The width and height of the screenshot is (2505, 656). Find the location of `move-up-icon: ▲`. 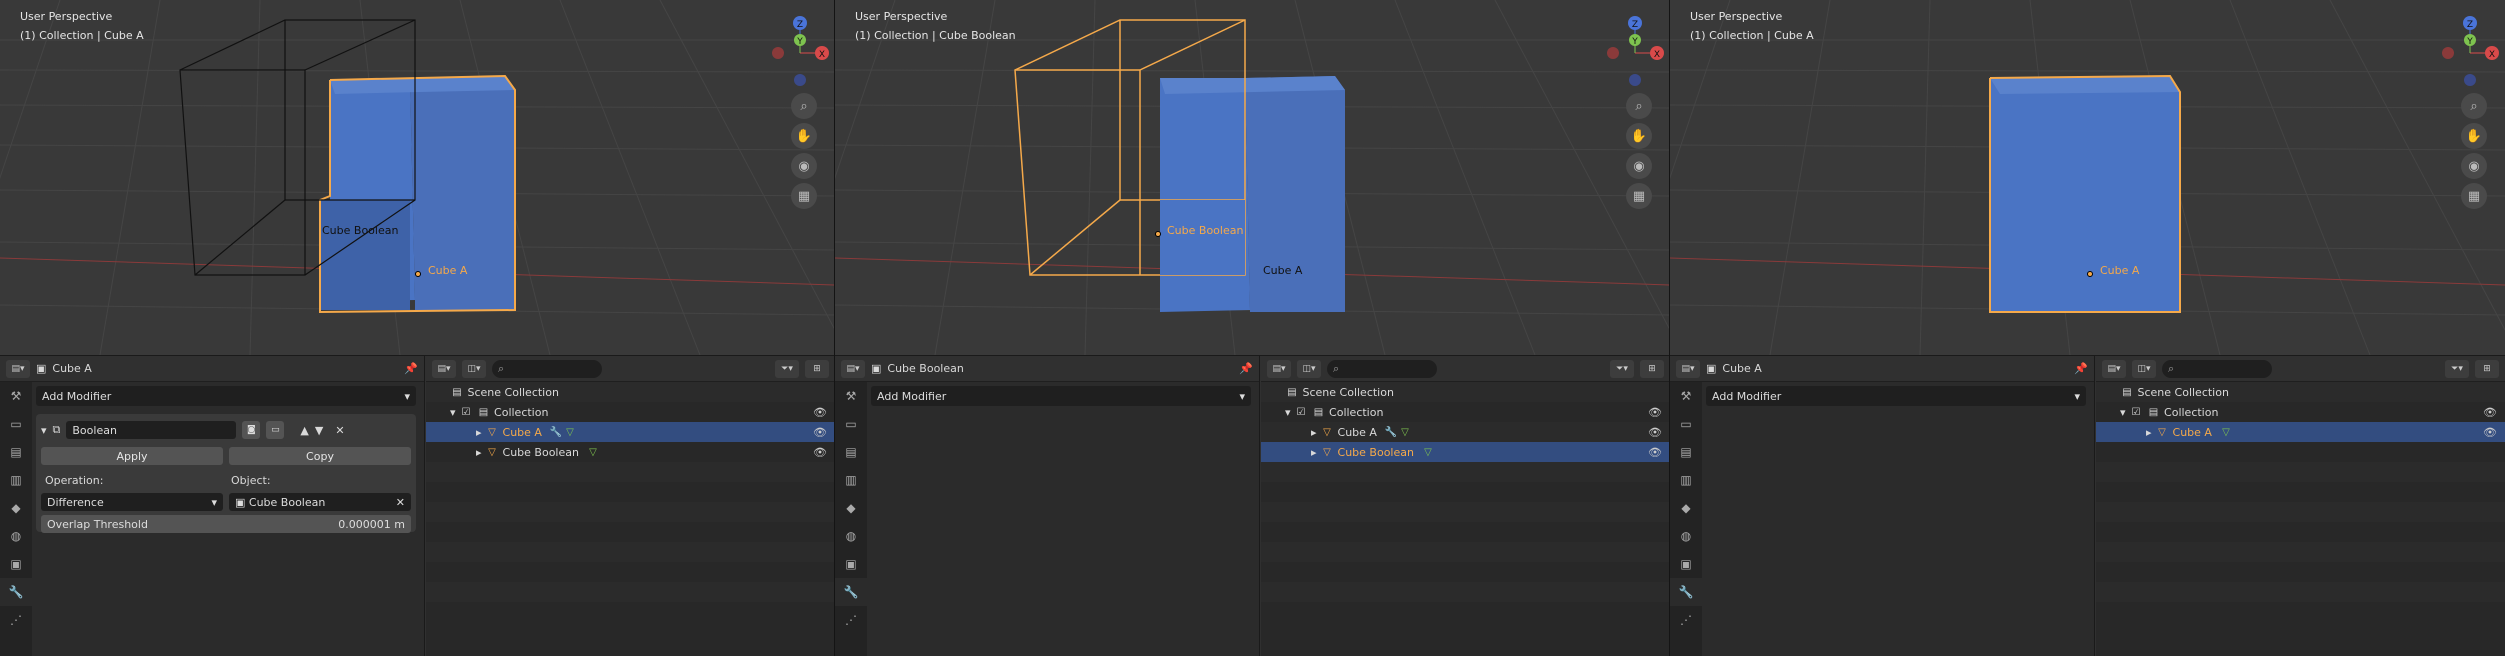

move-up-icon: ▲ is located at coordinates (304, 430).